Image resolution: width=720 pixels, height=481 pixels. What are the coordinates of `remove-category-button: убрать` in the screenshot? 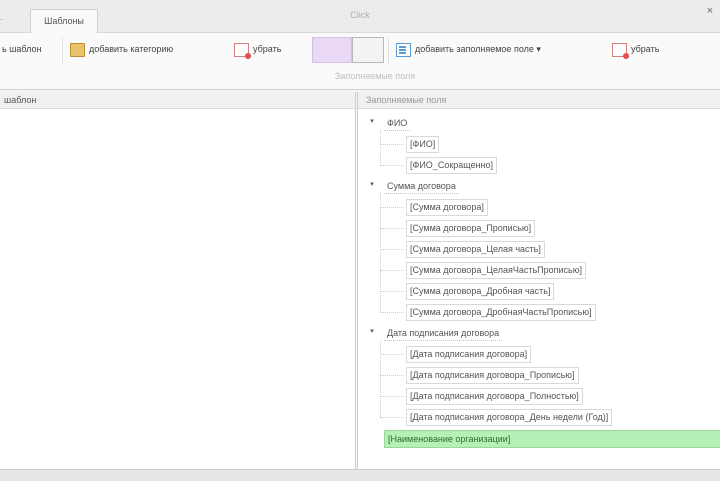 It's located at (257, 49).